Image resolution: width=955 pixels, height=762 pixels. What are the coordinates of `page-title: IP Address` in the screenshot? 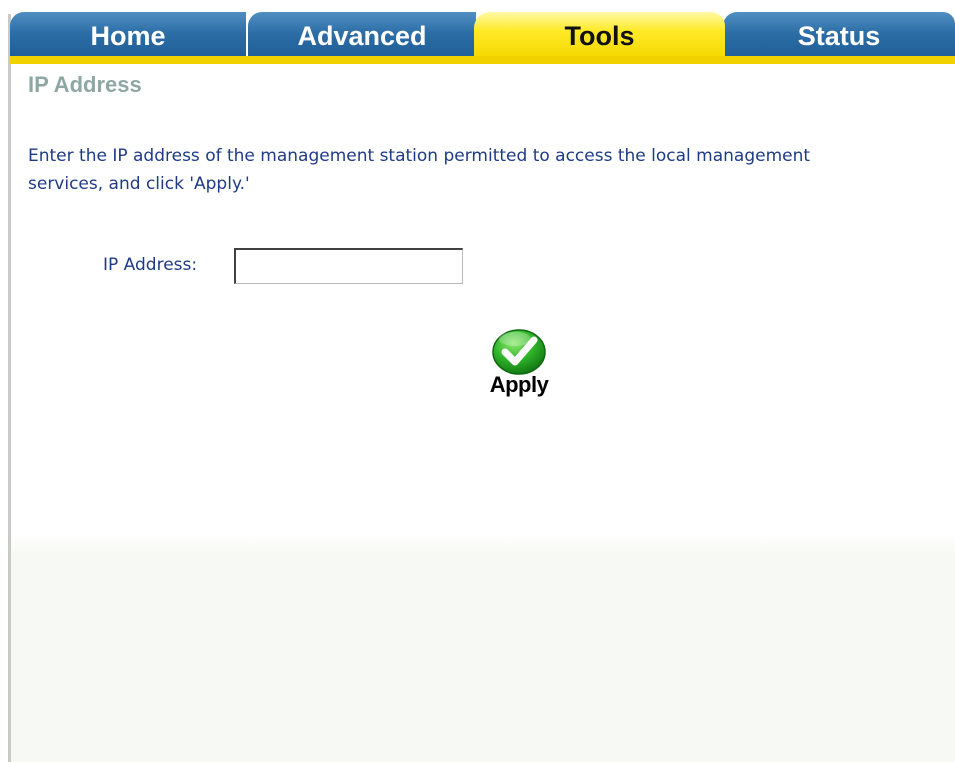 It's located at (85, 84).